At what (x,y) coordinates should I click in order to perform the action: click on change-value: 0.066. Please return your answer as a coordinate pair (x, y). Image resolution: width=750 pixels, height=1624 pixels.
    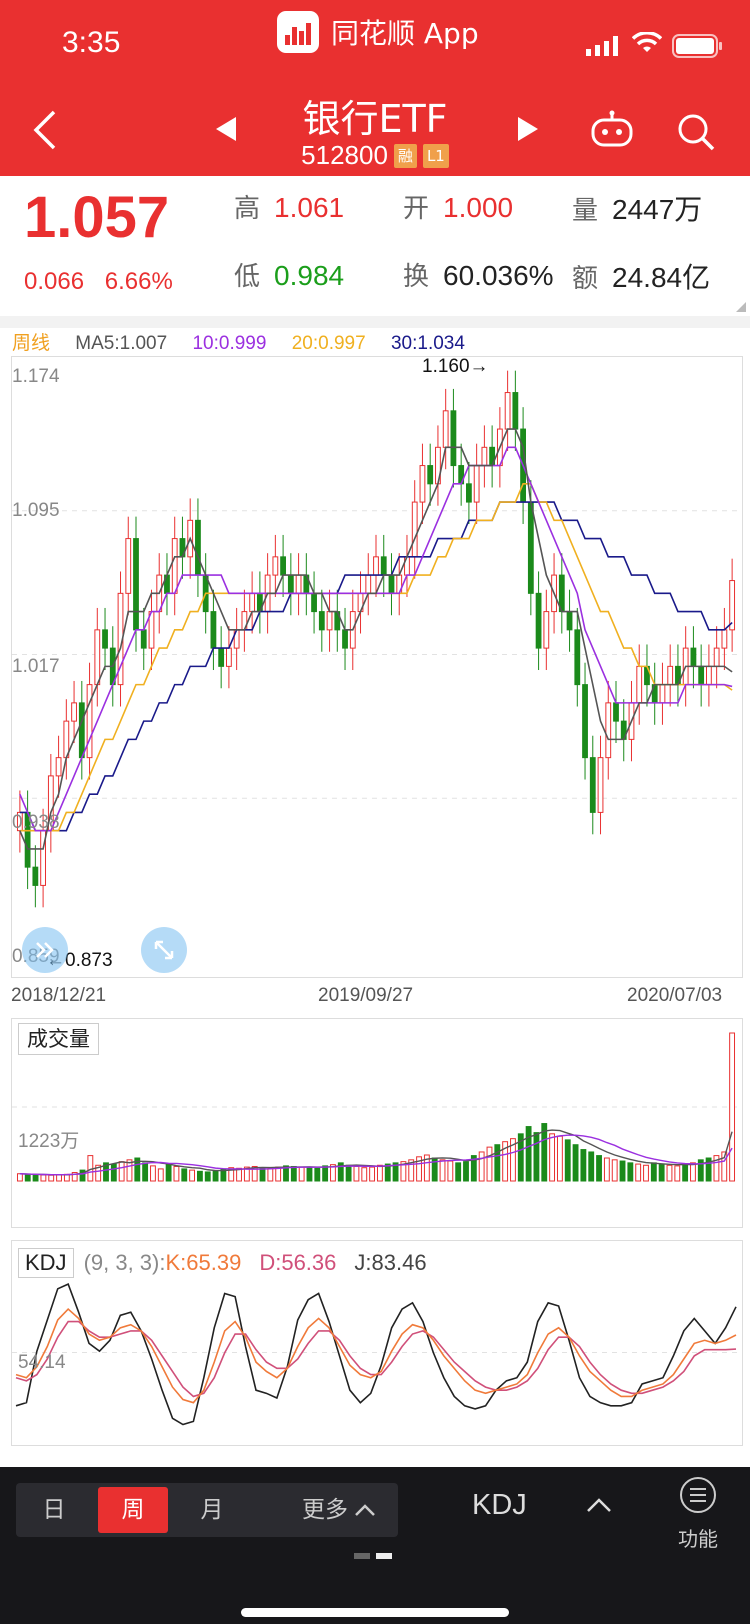
    Looking at the image, I should click on (54, 281).